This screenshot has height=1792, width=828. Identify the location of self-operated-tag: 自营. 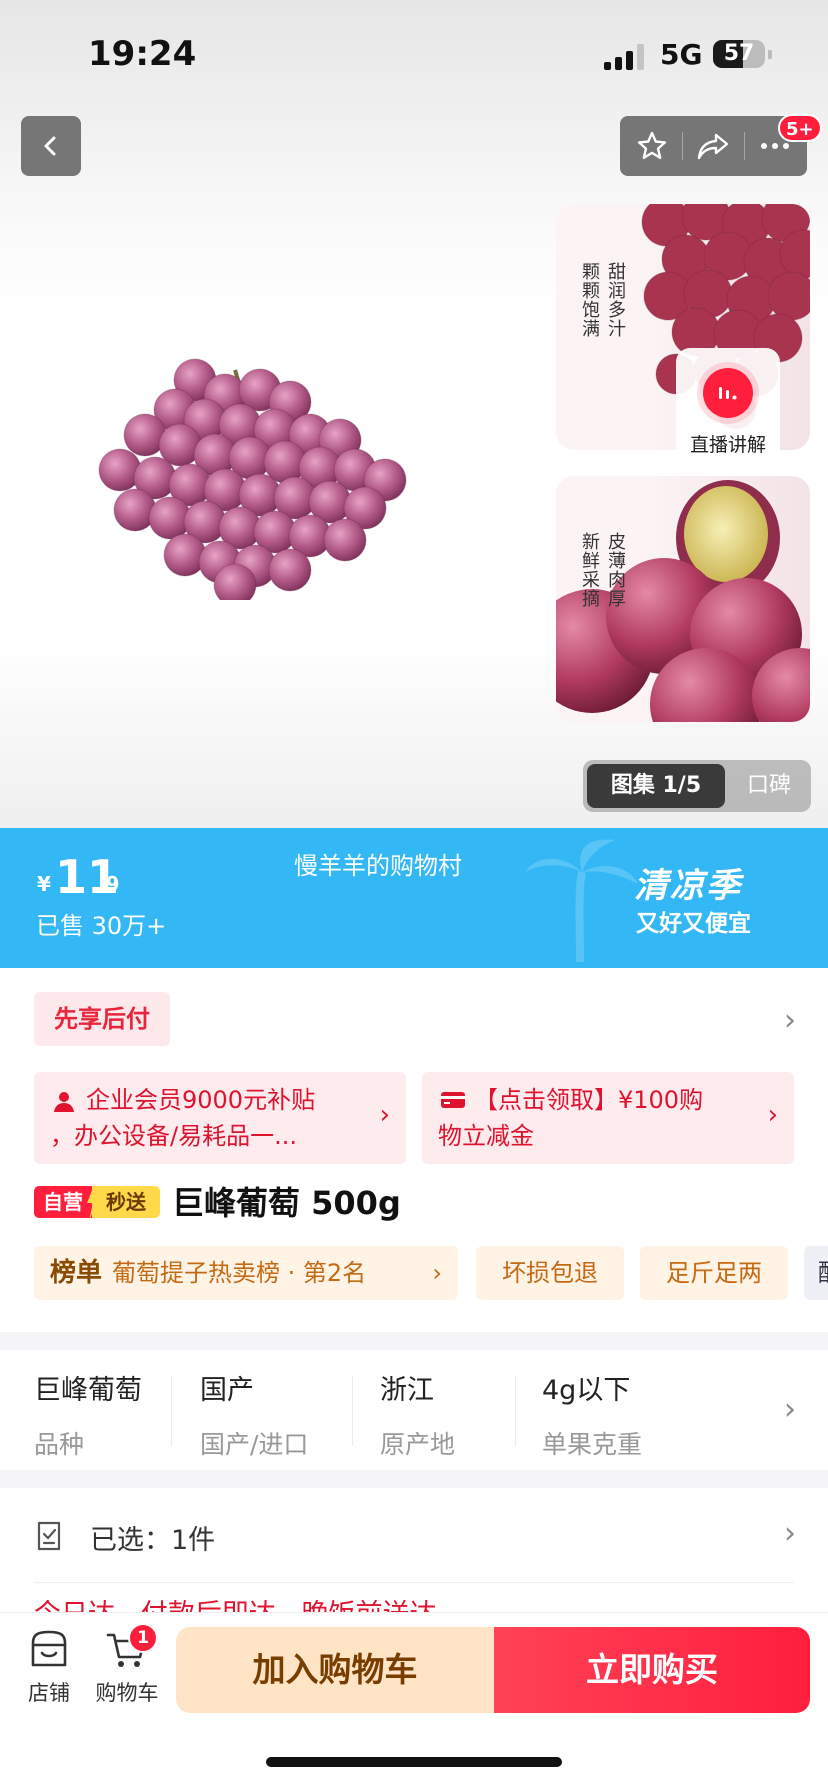
(63, 1202).